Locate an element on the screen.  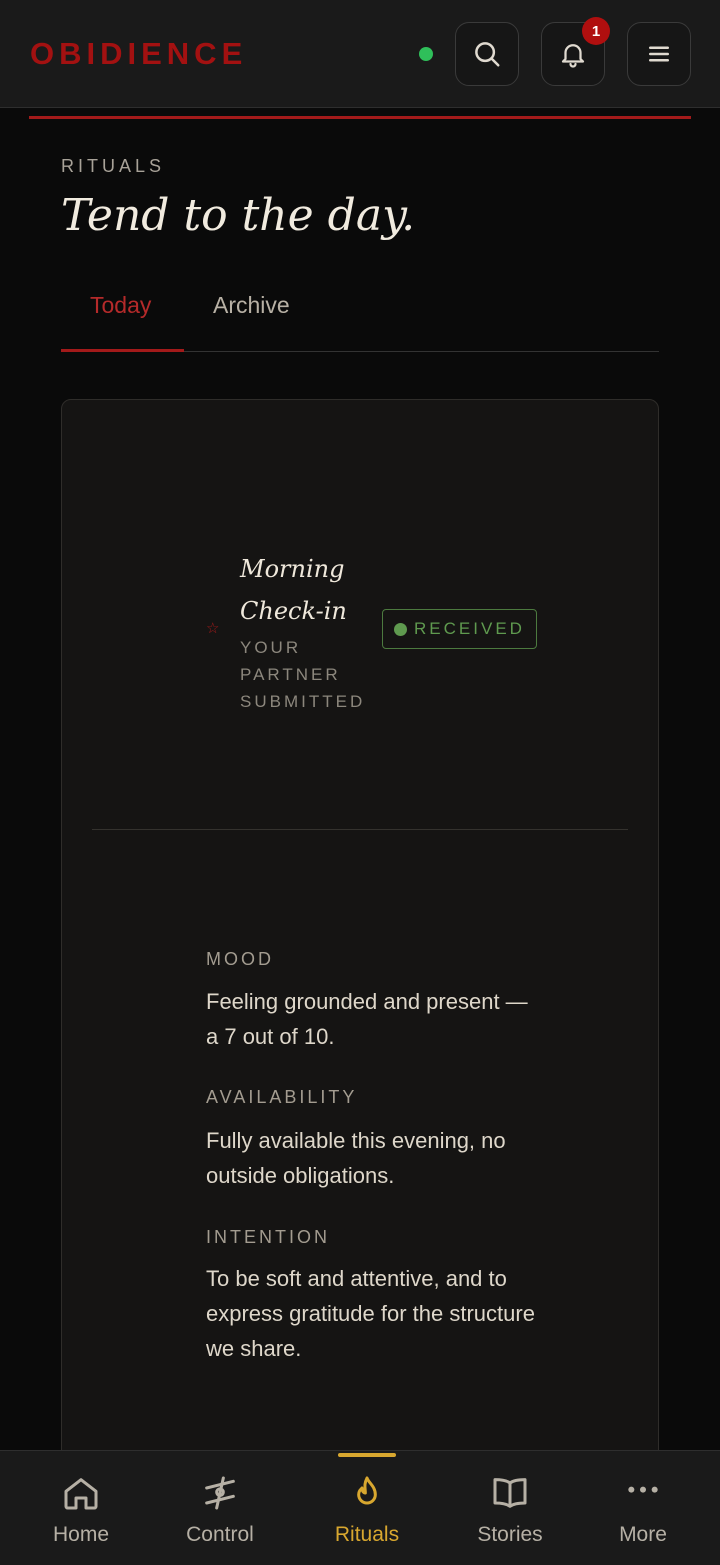
nav-control-label: Control is located at coordinates (220, 1534).